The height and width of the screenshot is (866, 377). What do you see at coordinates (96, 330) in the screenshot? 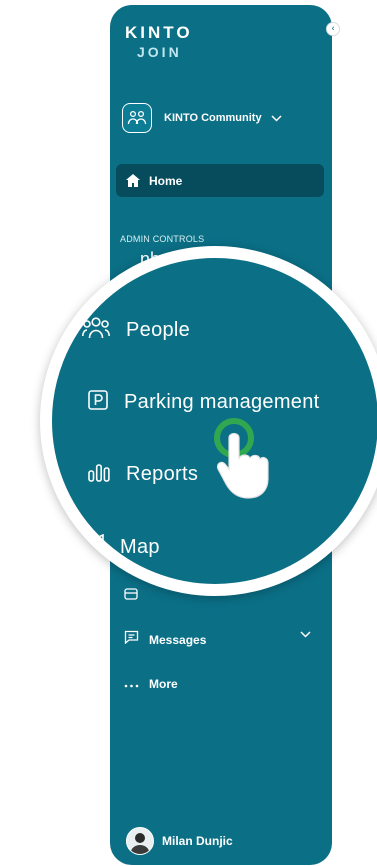
I see `people-icon` at bounding box center [96, 330].